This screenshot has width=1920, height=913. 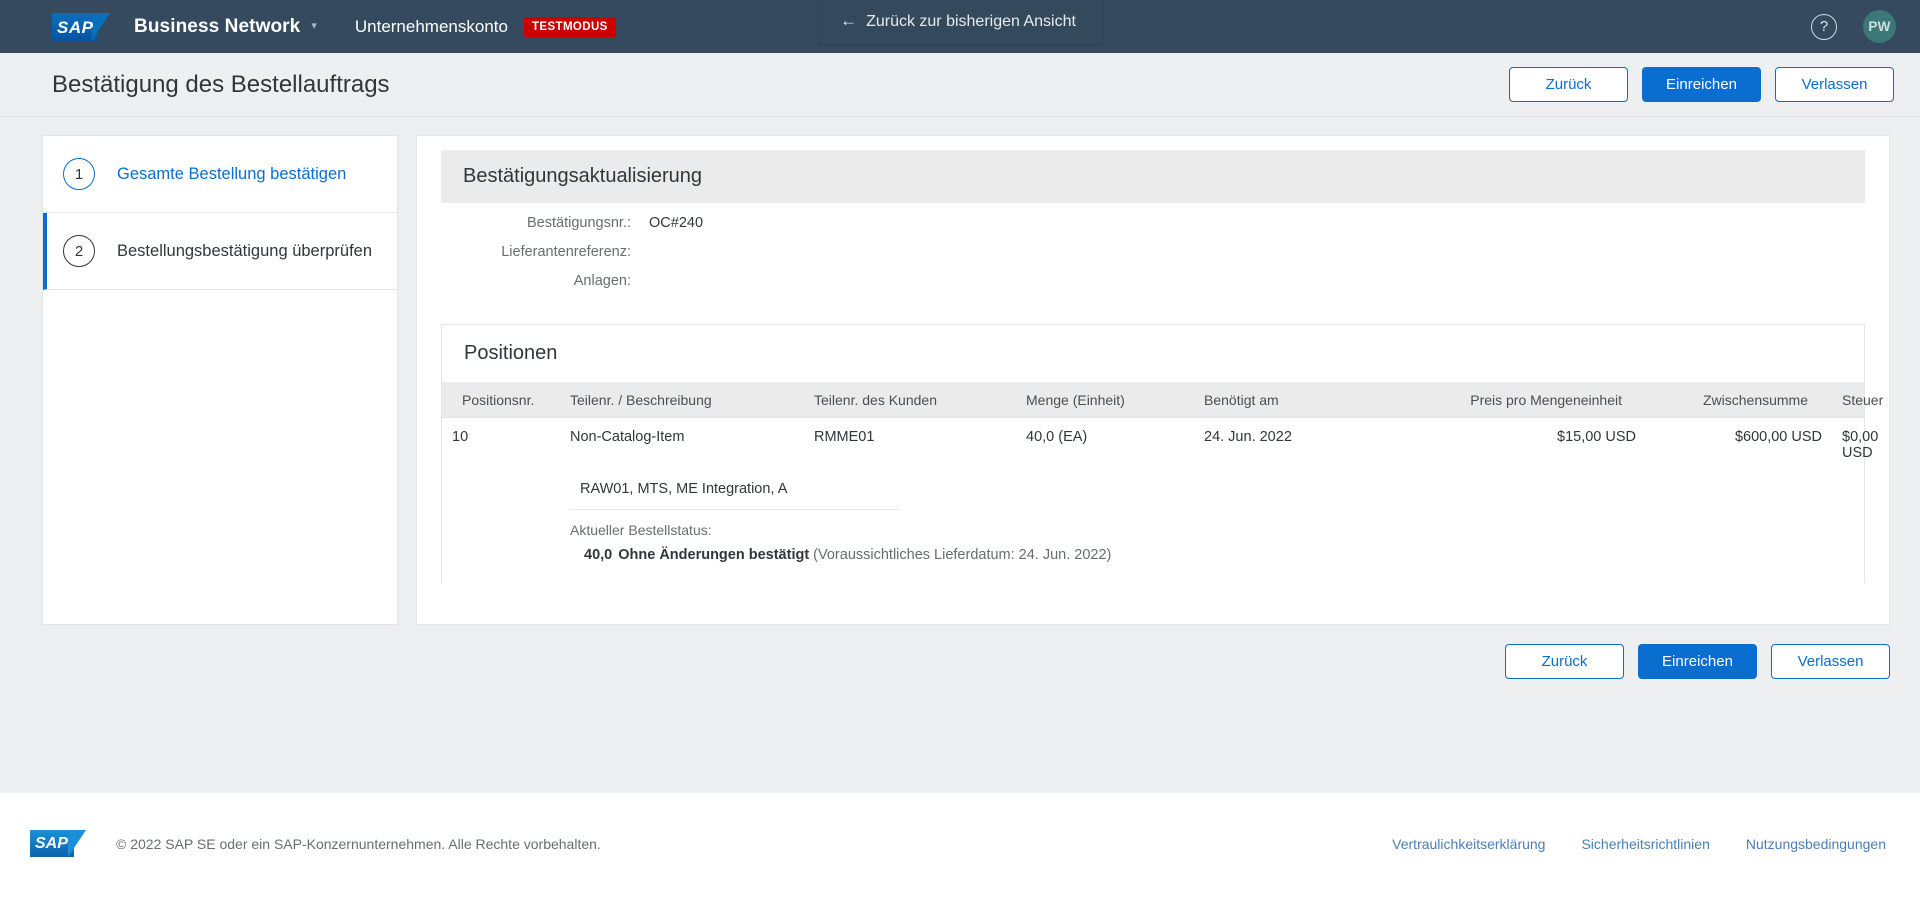 I want to click on confirmation-update-section-header: Bestätigungsaktualisierung, so click(x=1153, y=176).